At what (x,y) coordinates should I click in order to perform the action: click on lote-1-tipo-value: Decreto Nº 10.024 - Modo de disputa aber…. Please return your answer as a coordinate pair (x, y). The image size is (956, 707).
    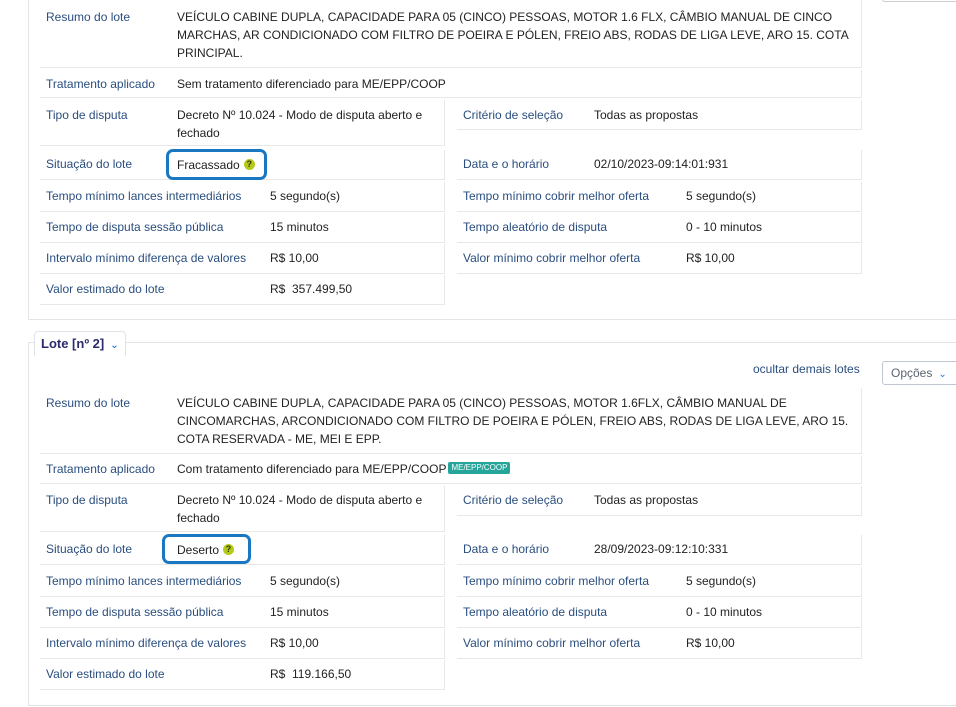
    Looking at the image, I should click on (300, 124).